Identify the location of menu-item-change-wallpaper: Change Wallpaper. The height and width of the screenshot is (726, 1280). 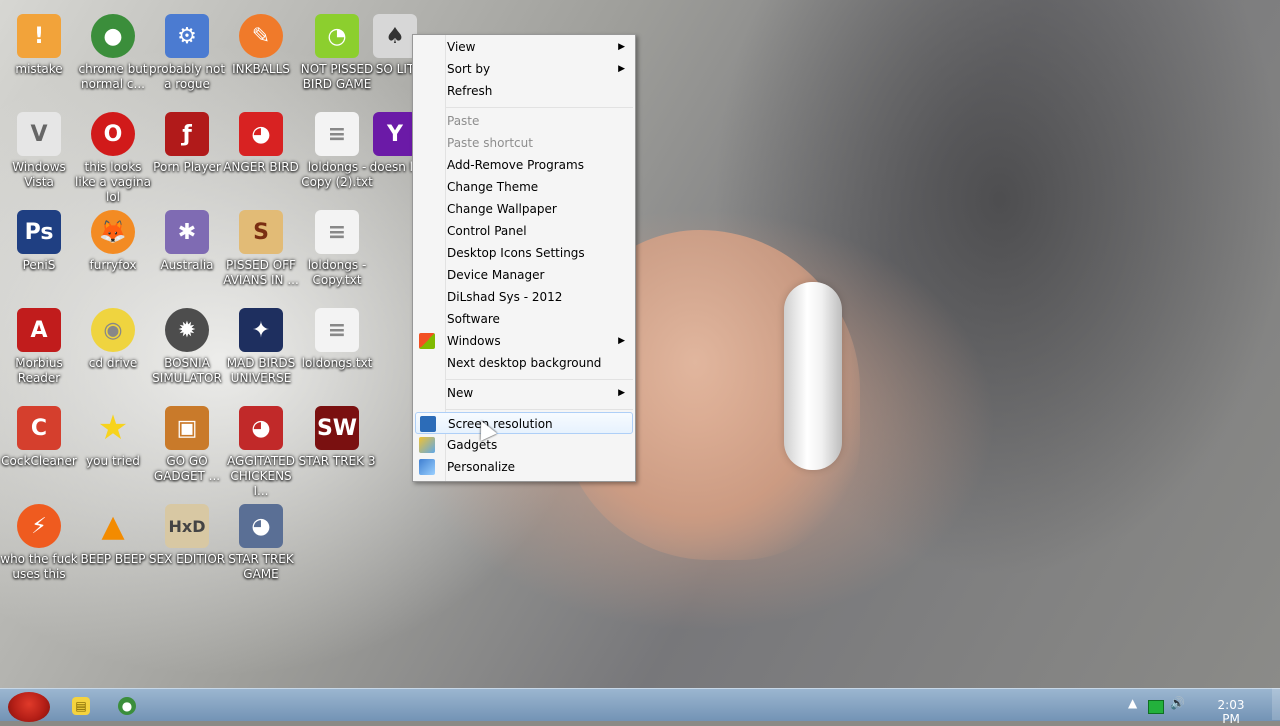
(524, 209).